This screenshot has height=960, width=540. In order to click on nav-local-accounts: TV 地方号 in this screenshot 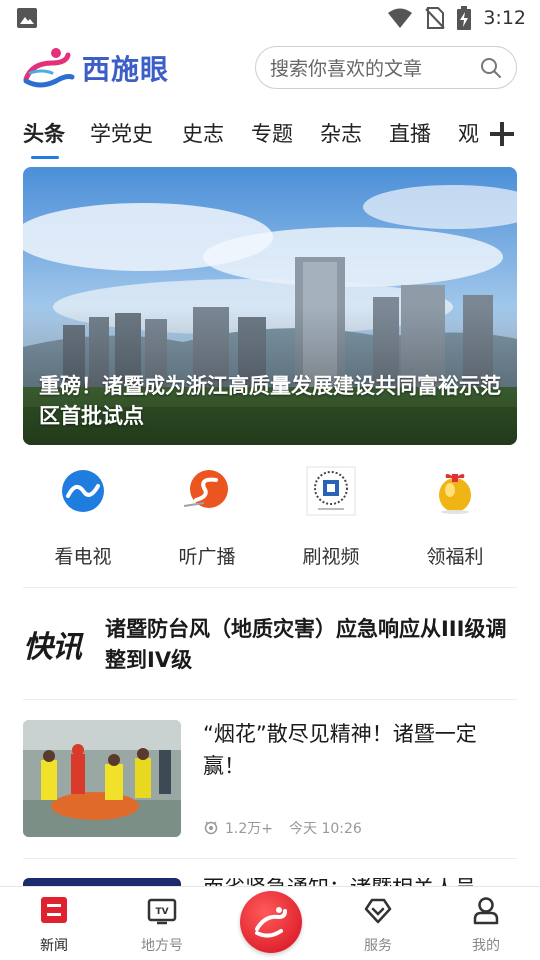, I will do `click(162, 925)`.